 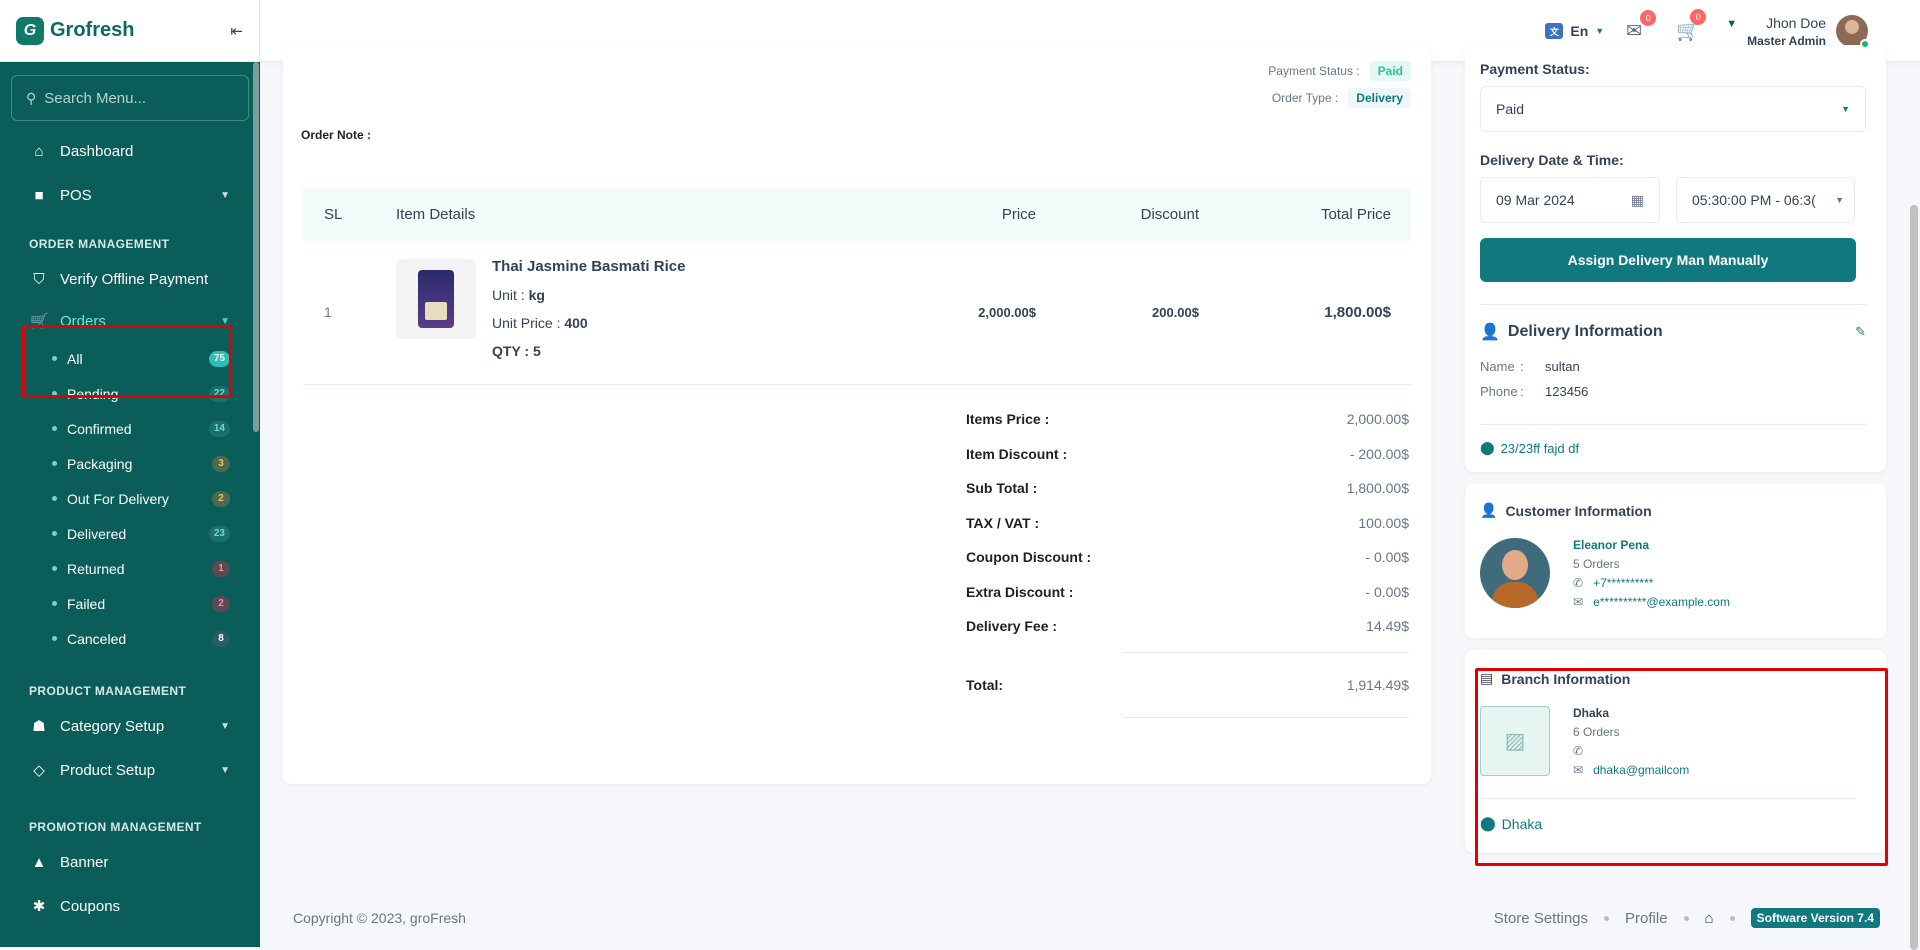 What do you see at coordinates (130, 195) in the screenshot?
I see `sidebar-item-pos: ■ POS ▼` at bounding box center [130, 195].